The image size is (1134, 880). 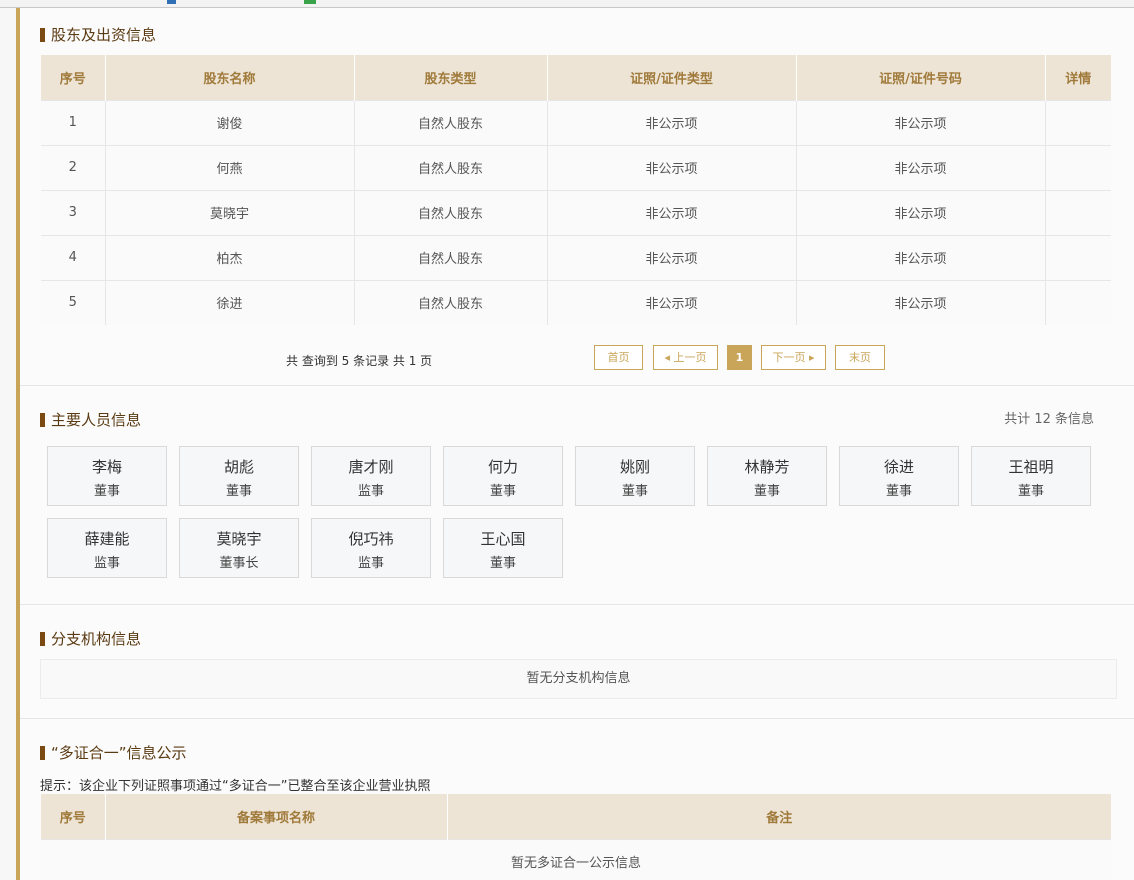 I want to click on multicert-section-title: “多证合一”信息公示, so click(x=113, y=752).